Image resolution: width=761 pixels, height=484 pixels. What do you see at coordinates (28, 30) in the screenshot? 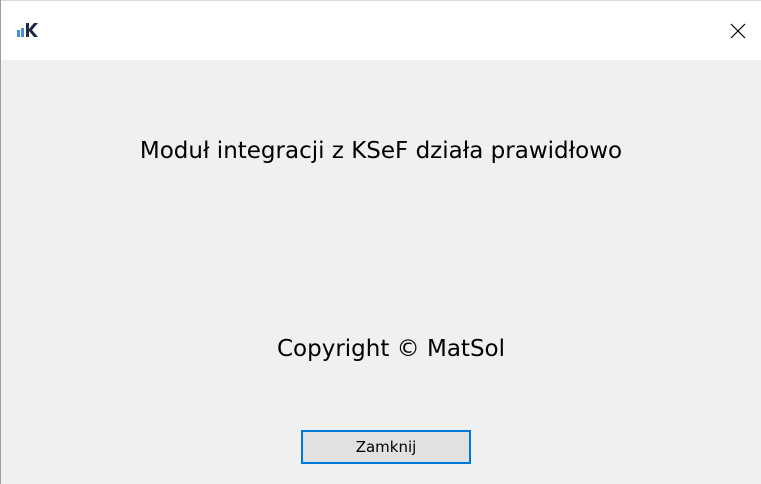
I see `ksef-app-icon` at bounding box center [28, 30].